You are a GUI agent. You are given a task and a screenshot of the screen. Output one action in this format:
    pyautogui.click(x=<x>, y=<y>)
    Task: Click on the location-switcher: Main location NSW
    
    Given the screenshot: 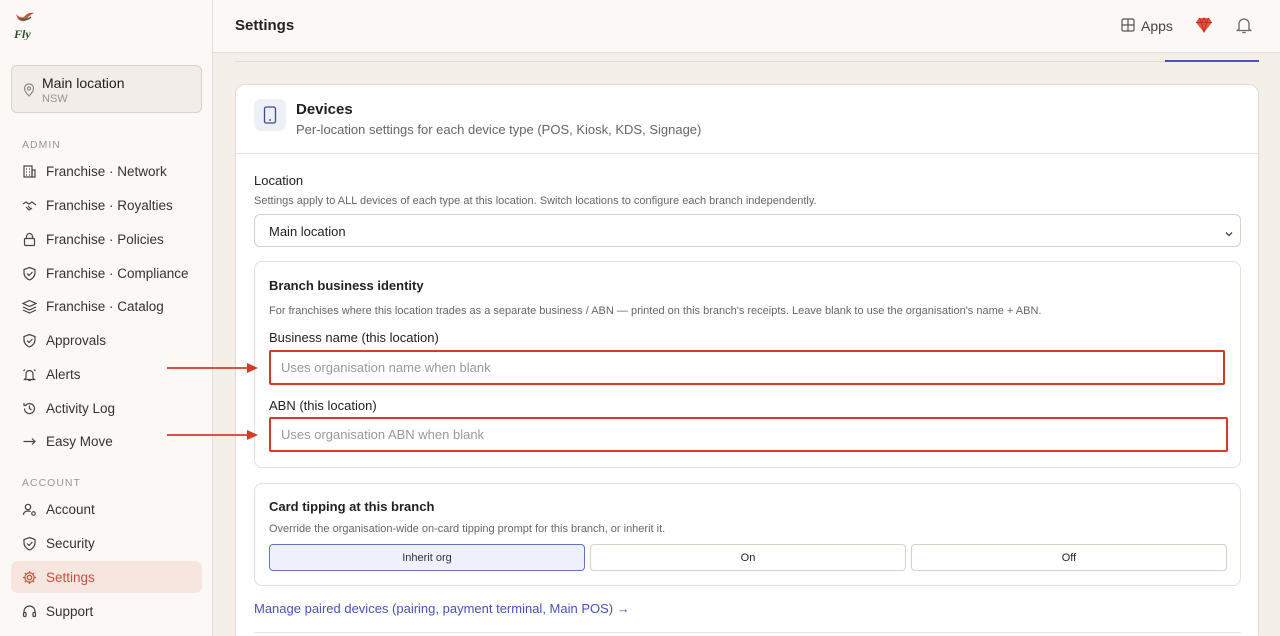 What is the action you would take?
    pyautogui.click(x=106, y=89)
    